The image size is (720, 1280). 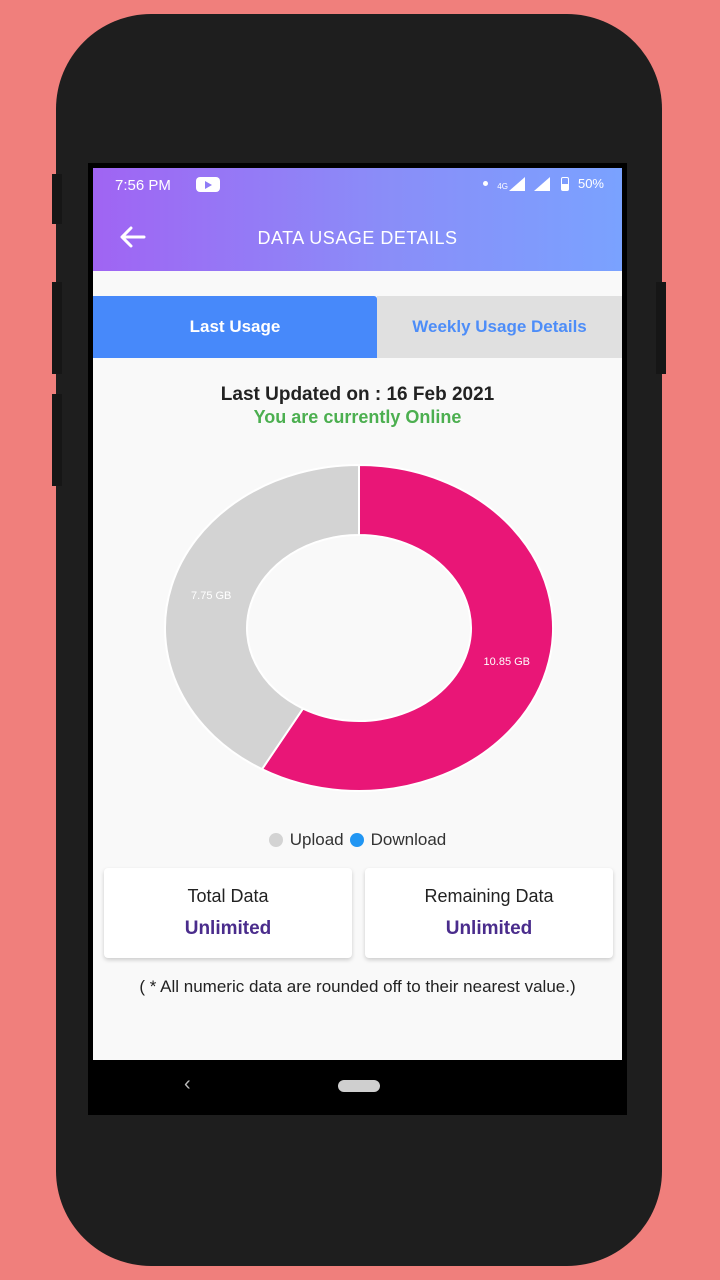 What do you see at coordinates (357, 417) in the screenshot?
I see `online-status-text: You are currently Online` at bounding box center [357, 417].